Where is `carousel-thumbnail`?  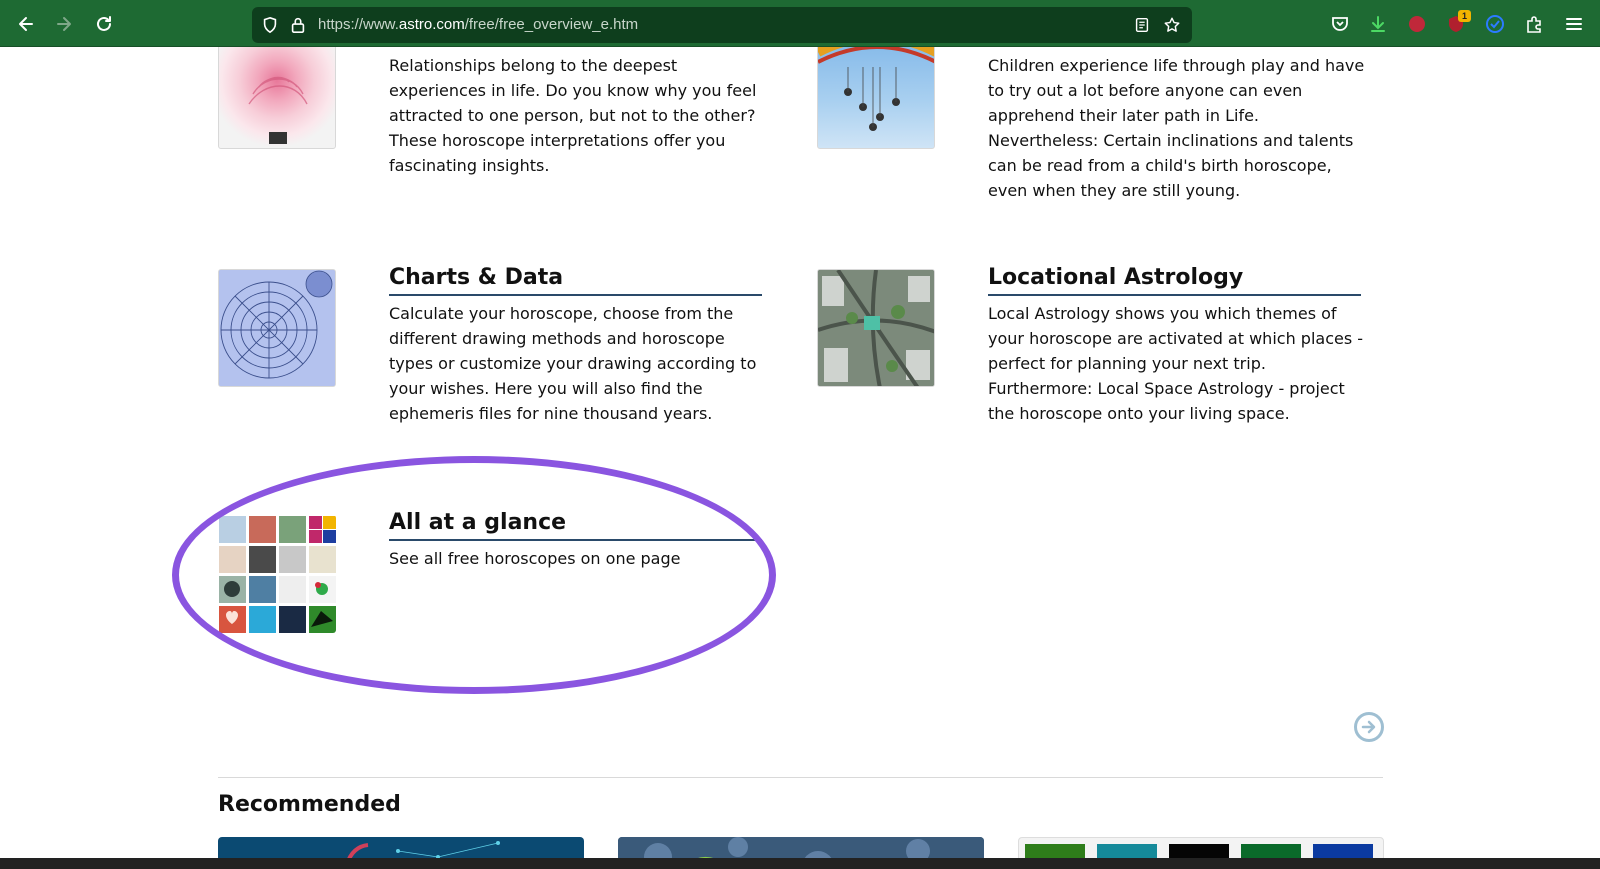 carousel-thumbnail is located at coordinates (876, 98).